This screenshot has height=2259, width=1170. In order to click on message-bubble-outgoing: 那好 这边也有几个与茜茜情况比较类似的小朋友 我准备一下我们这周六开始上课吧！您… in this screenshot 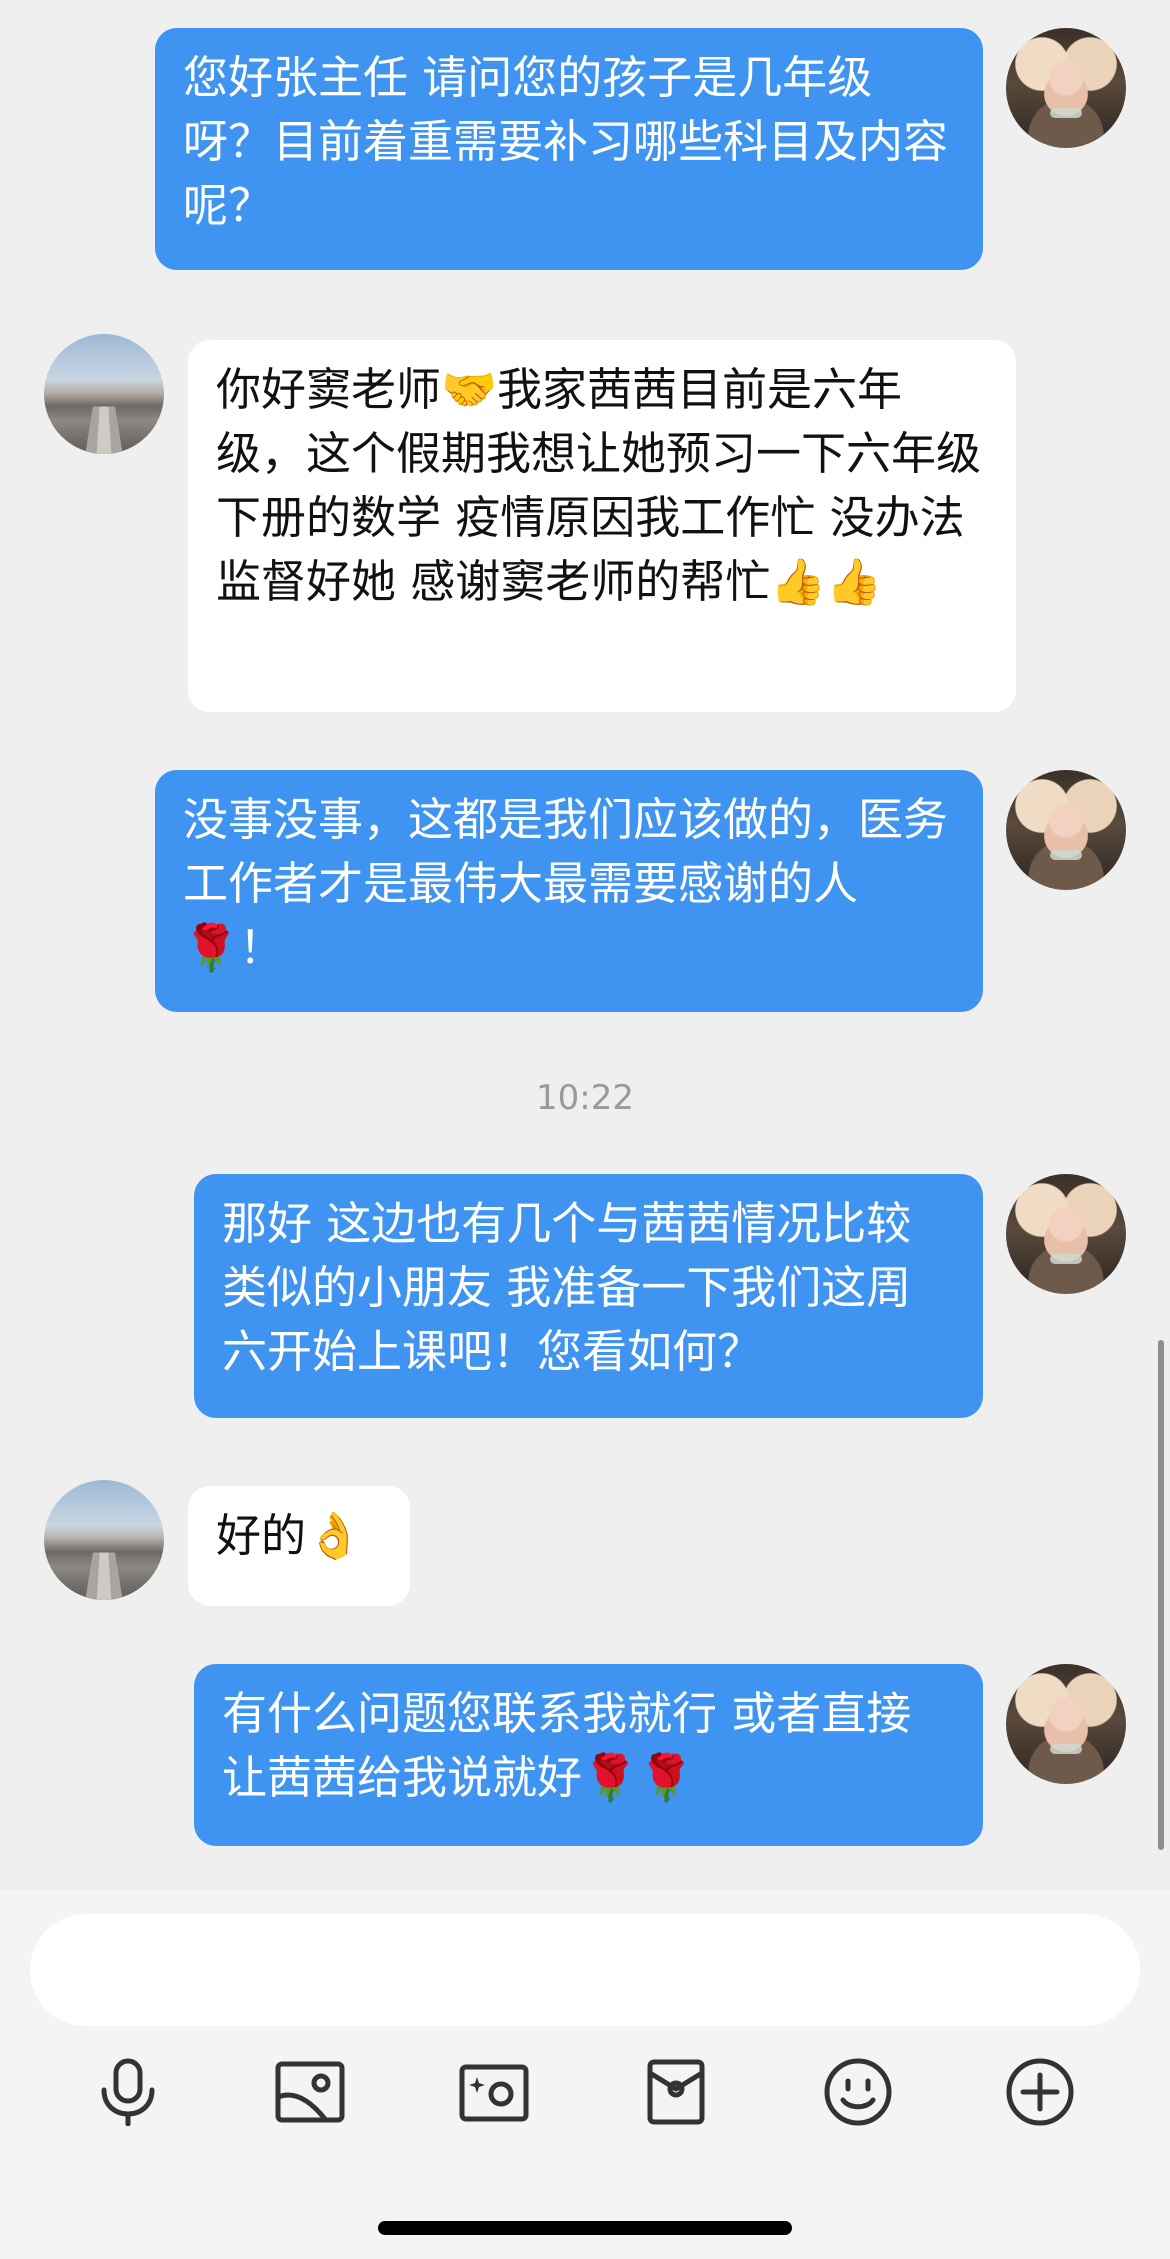, I will do `click(588, 1296)`.